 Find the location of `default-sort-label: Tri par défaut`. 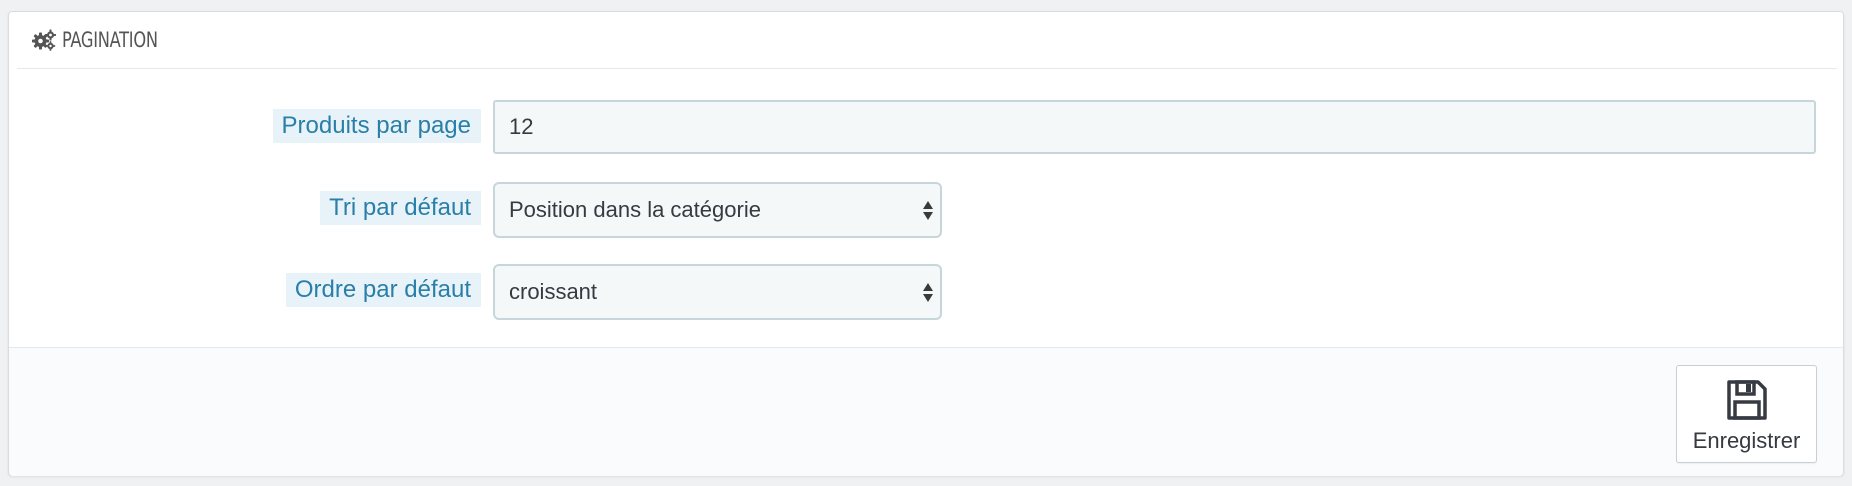

default-sort-label: Tri par défaut is located at coordinates (400, 208).